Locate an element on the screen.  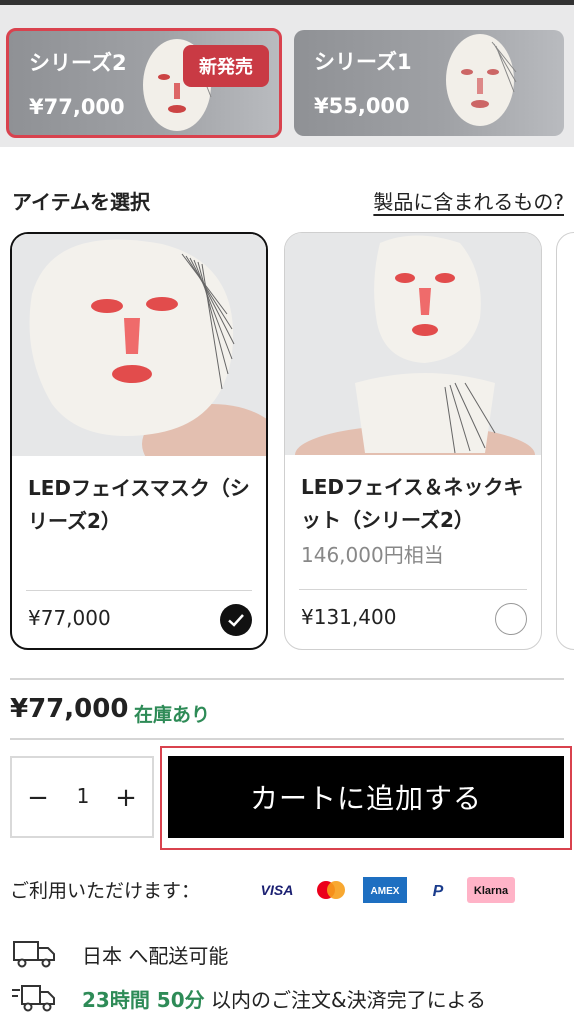
led-face-neck-kit-icon is located at coordinates (413, 359).